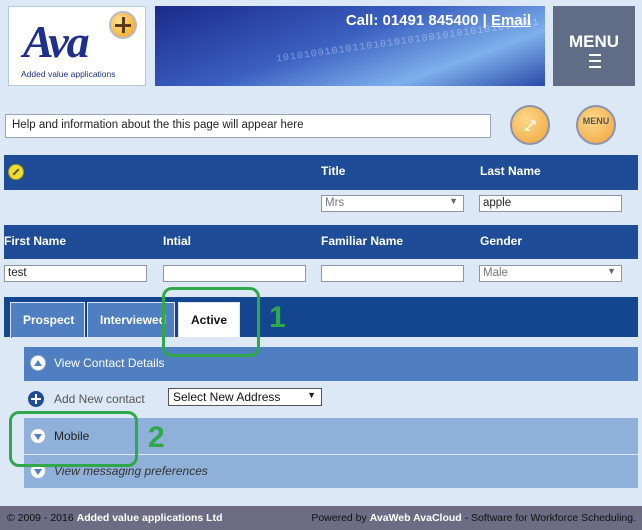 This screenshot has width=642, height=530. What do you see at coordinates (177, 241) in the screenshot?
I see `initial-label: Intial` at bounding box center [177, 241].